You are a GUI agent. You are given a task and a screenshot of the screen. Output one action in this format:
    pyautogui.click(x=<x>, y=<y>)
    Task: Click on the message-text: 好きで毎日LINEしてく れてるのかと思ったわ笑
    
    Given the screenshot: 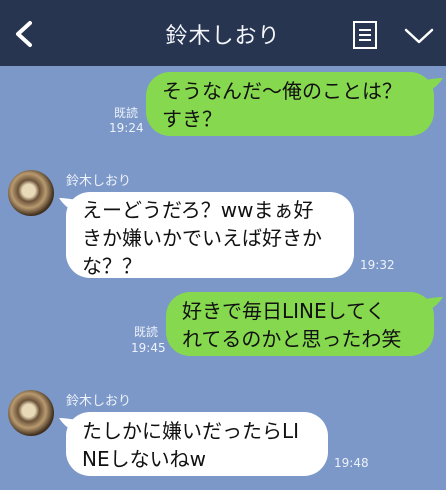 What is the action you would take?
    pyautogui.click(x=292, y=325)
    